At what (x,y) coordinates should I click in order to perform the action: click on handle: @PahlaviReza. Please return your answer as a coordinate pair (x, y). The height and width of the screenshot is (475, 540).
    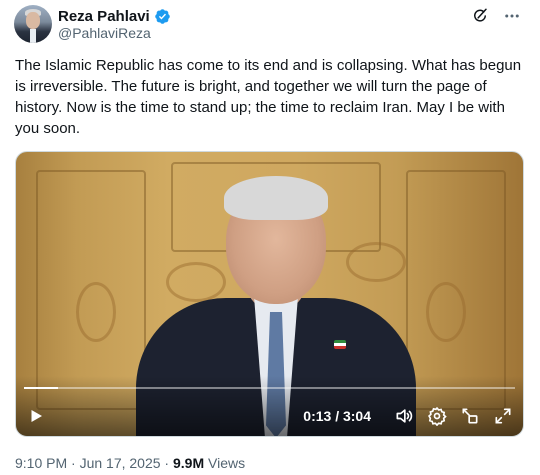
    Looking at the image, I should click on (104, 33).